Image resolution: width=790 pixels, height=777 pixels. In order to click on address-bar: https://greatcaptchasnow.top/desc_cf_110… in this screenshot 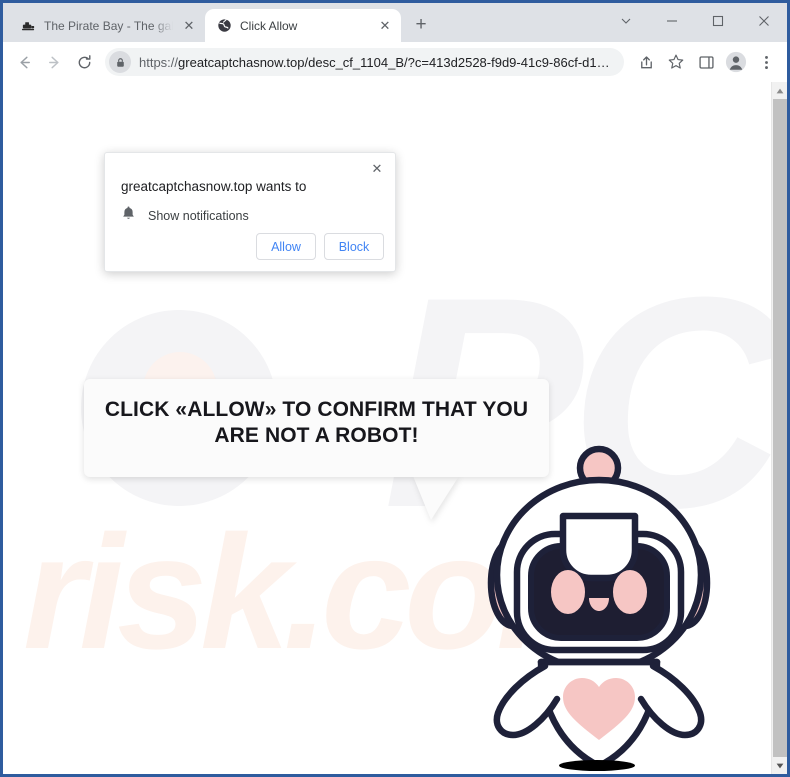, I will do `click(364, 62)`.